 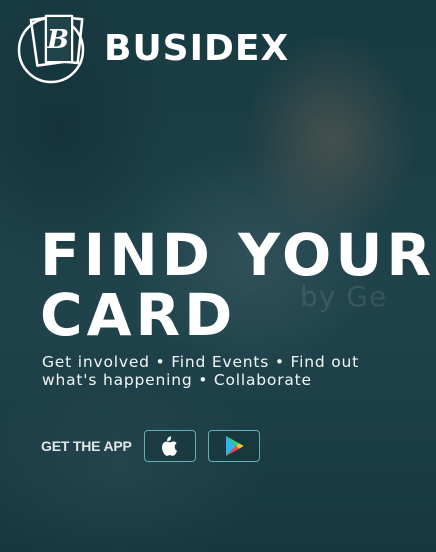 I want to click on app-store-button, so click(x=169, y=446).